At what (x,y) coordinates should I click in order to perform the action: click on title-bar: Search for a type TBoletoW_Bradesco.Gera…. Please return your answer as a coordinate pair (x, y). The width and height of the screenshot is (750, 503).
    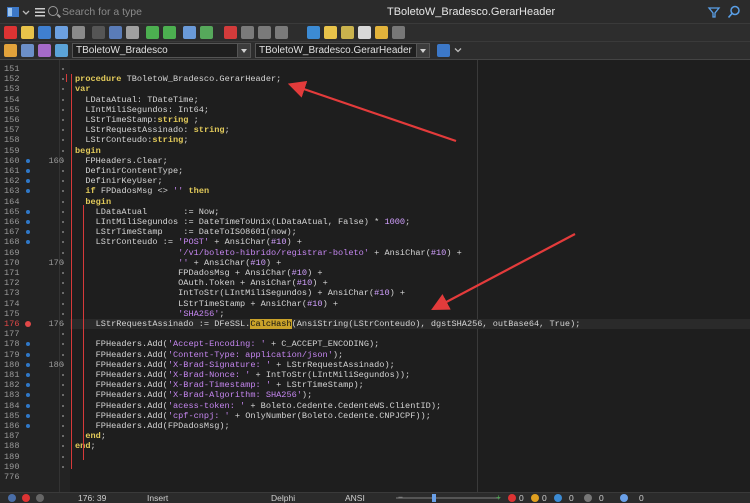
    Looking at the image, I should click on (375, 12).